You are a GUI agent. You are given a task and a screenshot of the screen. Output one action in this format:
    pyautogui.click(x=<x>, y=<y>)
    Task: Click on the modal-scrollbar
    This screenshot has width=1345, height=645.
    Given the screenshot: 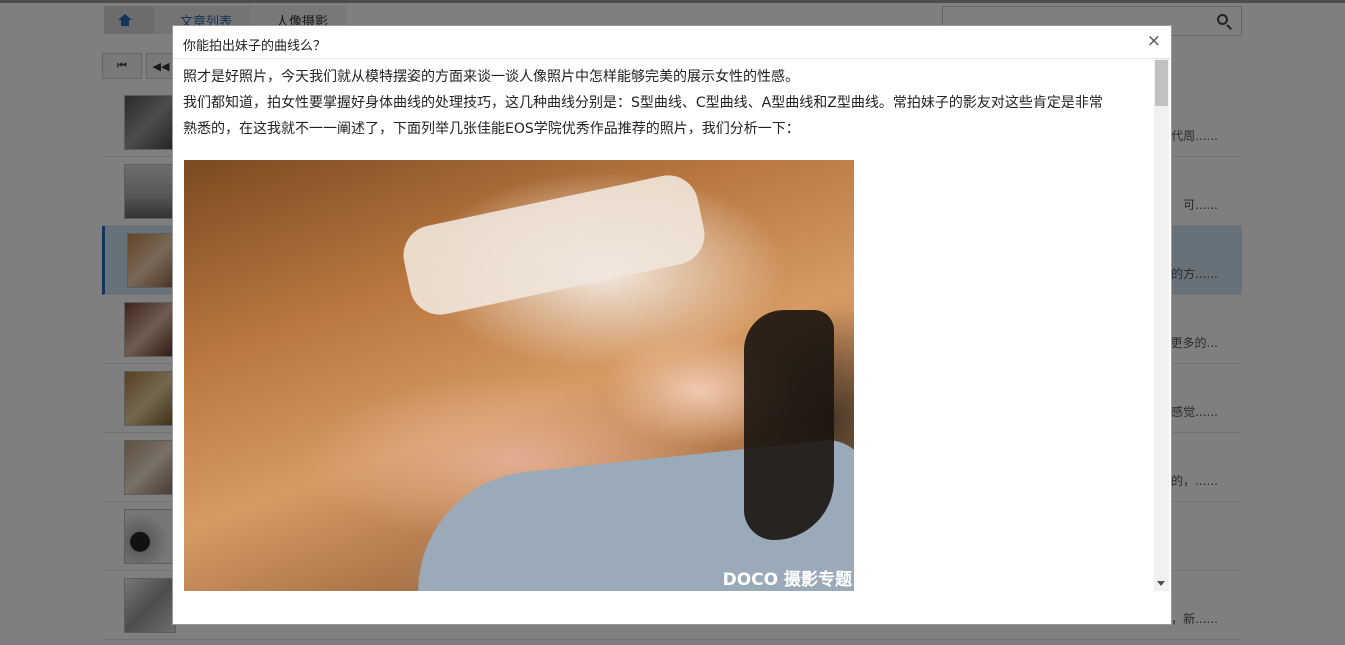 What is the action you would take?
    pyautogui.click(x=1161, y=325)
    